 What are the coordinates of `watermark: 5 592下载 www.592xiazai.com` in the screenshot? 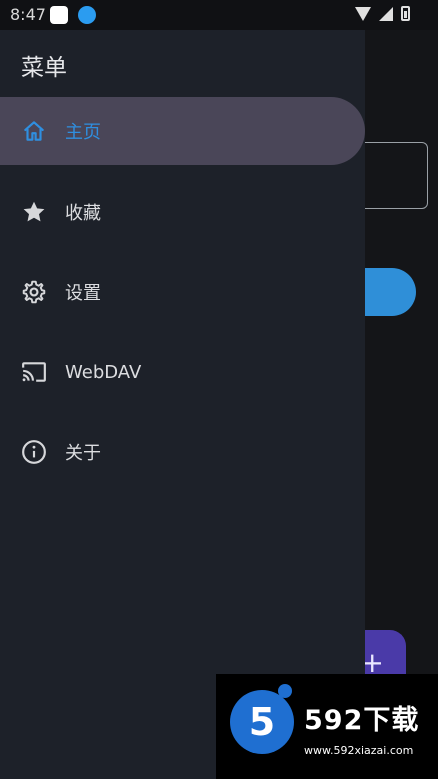 It's located at (327, 726).